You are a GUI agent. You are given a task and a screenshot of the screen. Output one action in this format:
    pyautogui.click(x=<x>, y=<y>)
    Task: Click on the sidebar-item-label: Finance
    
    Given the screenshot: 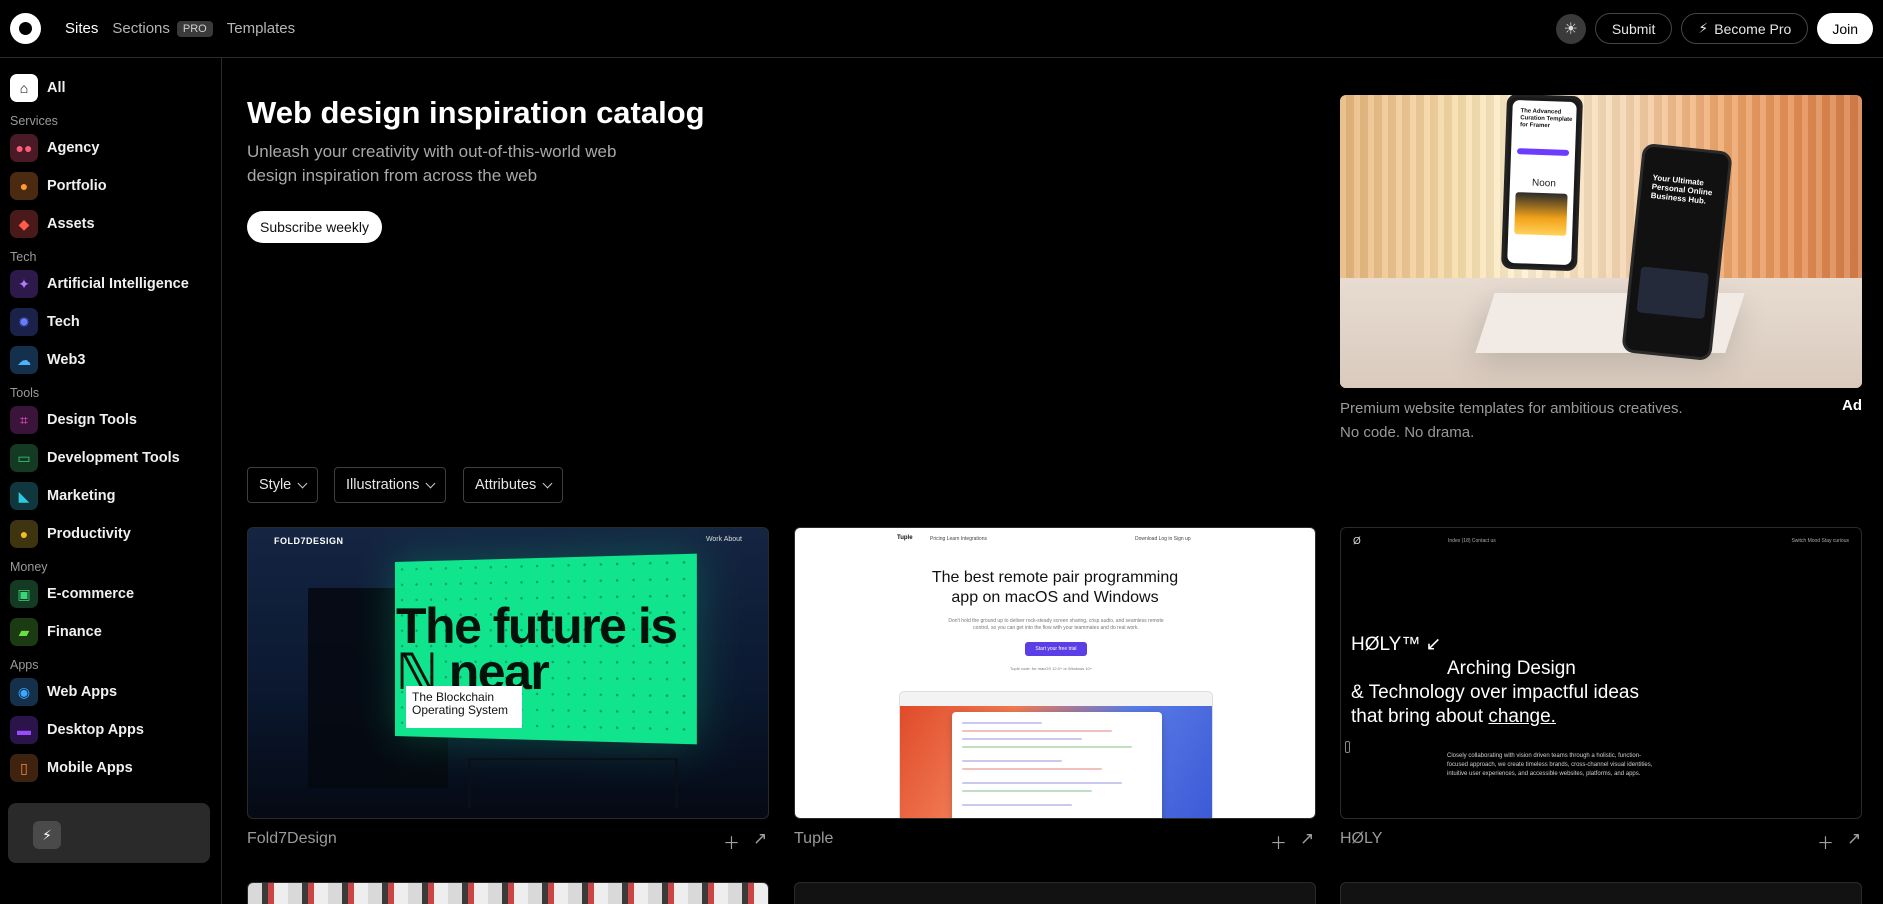 What is the action you would take?
    pyautogui.click(x=74, y=632)
    